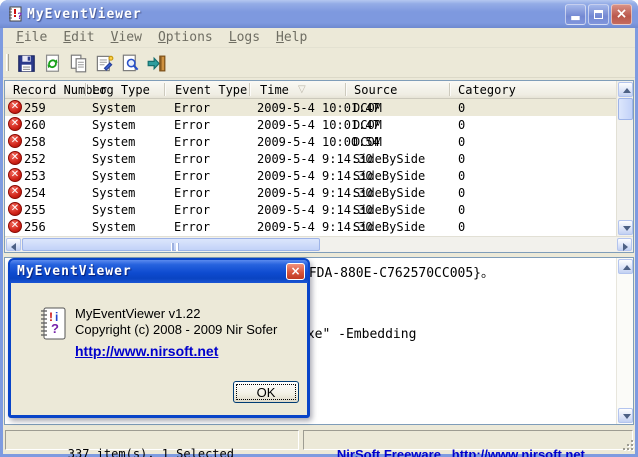  What do you see at coordinates (319, 63) in the screenshot?
I see `toolbar` at bounding box center [319, 63].